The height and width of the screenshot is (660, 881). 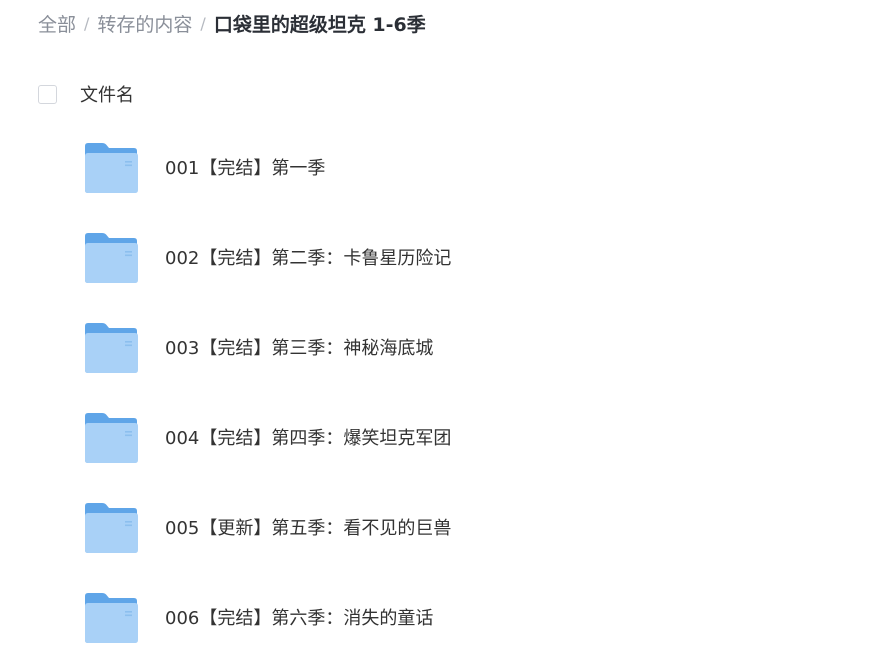 I want to click on file-row: 005【更新】第五季：看不见的巨兽, so click(x=440, y=525).